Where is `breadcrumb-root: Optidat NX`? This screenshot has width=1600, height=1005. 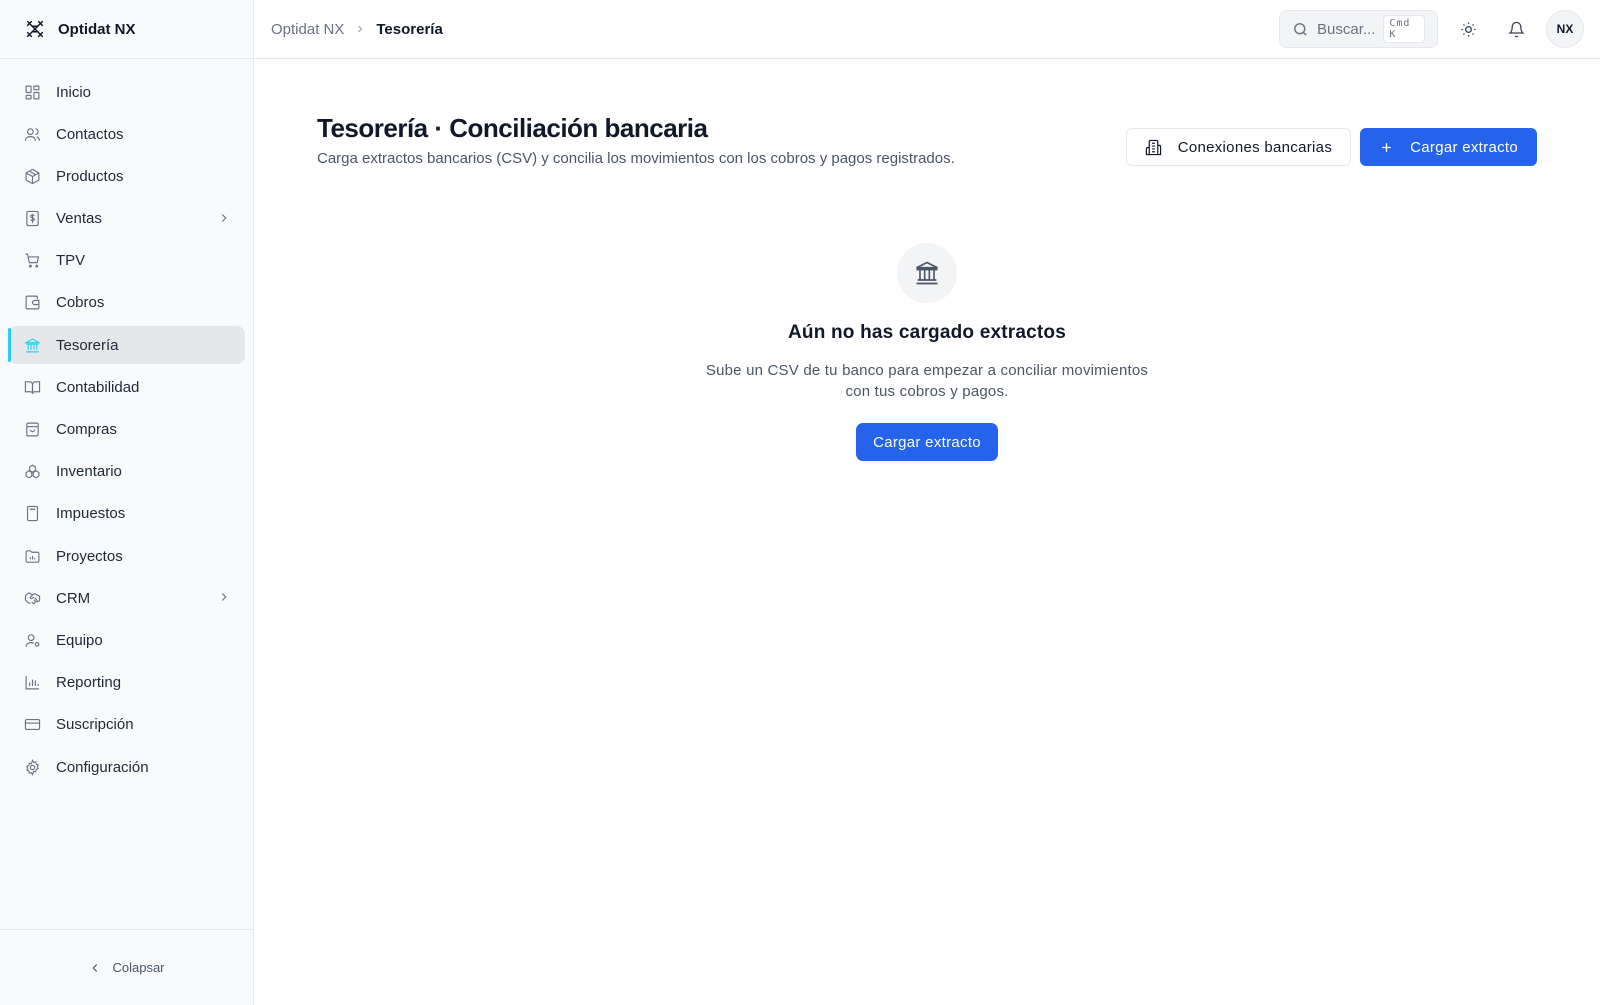
breadcrumb-root: Optidat NX is located at coordinates (307, 29).